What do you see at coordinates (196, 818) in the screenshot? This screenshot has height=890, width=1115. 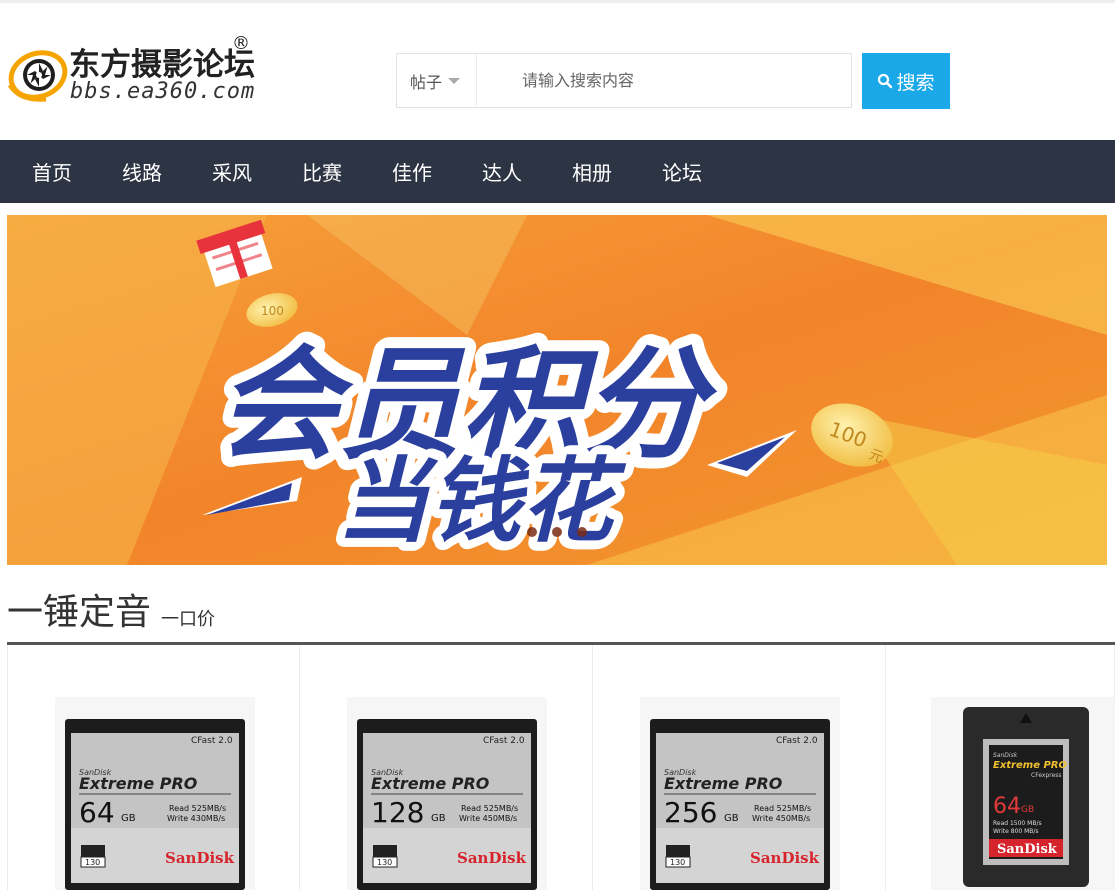 I see `card-write-speed: Write 430MB/s` at bounding box center [196, 818].